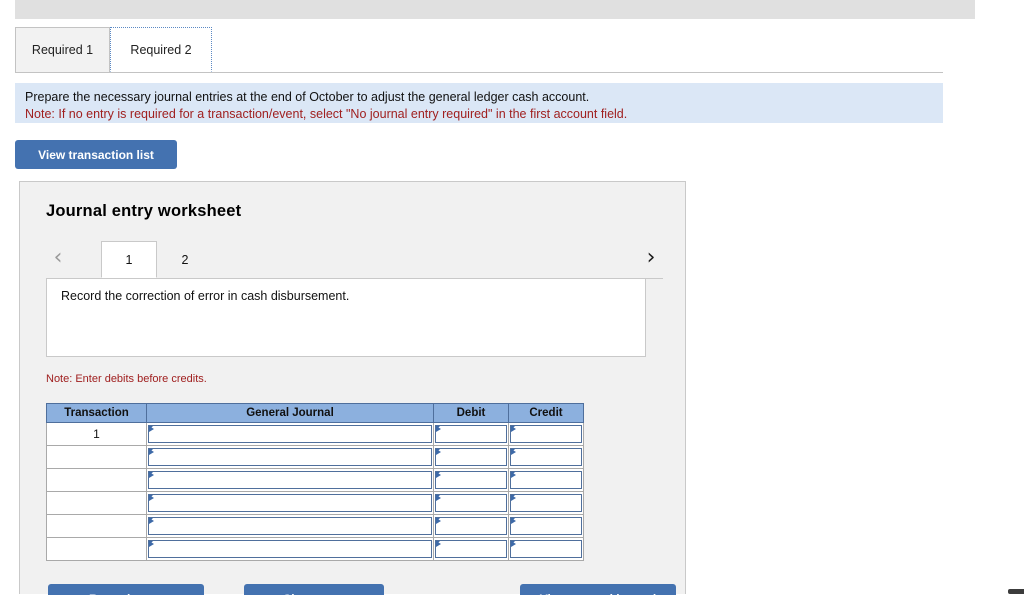 Image resolution: width=1024 pixels, height=595 pixels. What do you see at coordinates (546, 413) in the screenshot?
I see `column-header-credit: Credit` at bounding box center [546, 413].